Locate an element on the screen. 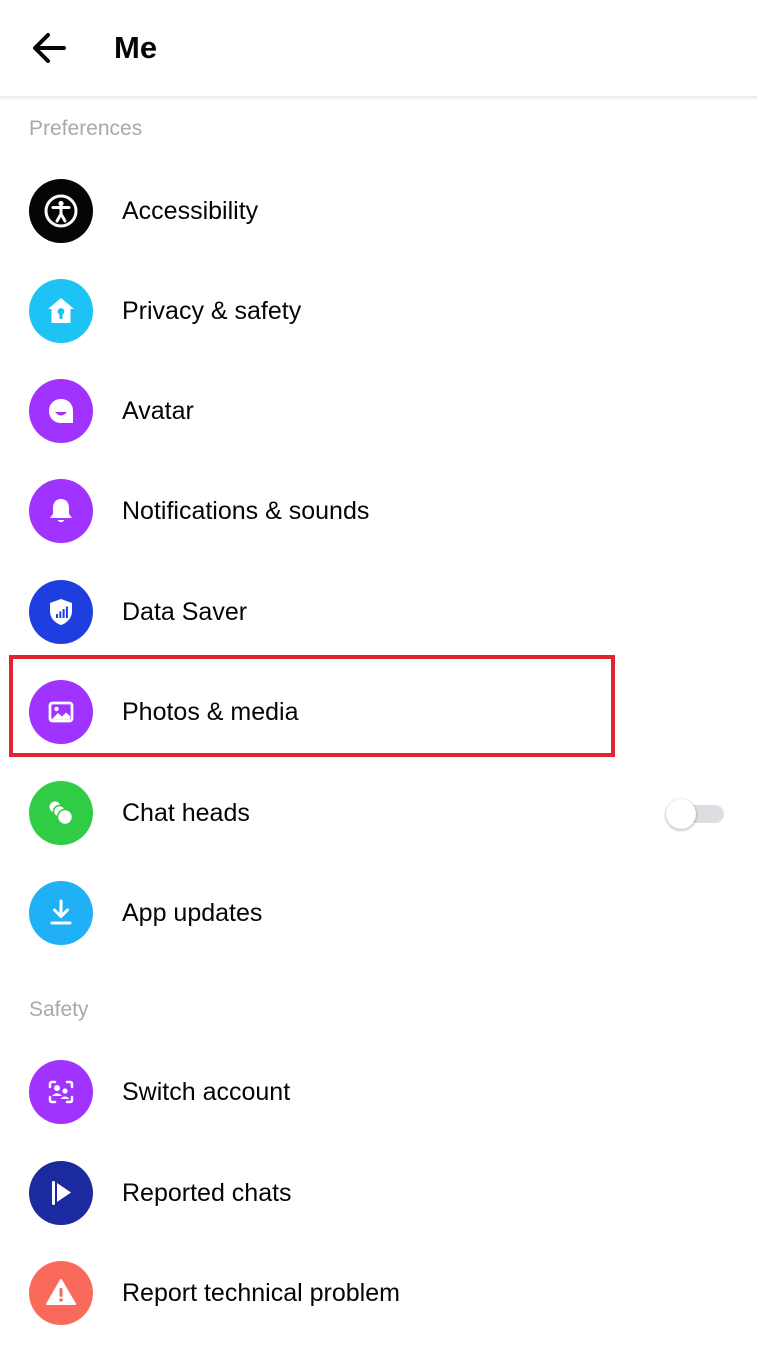 The width and height of the screenshot is (757, 1353). settings-item-chat-heads: Chat heads is located at coordinates (378, 813).